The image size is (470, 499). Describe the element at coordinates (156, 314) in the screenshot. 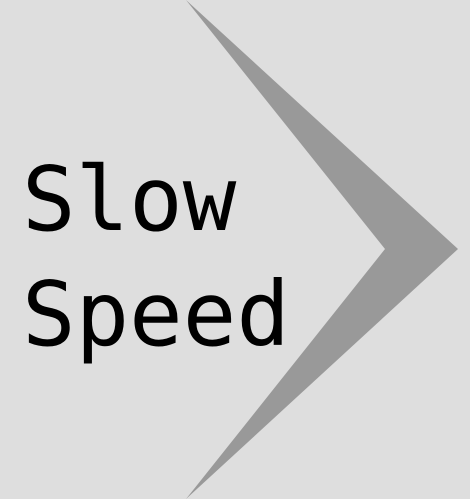

I see `button-label-line-2: Speed` at that location.